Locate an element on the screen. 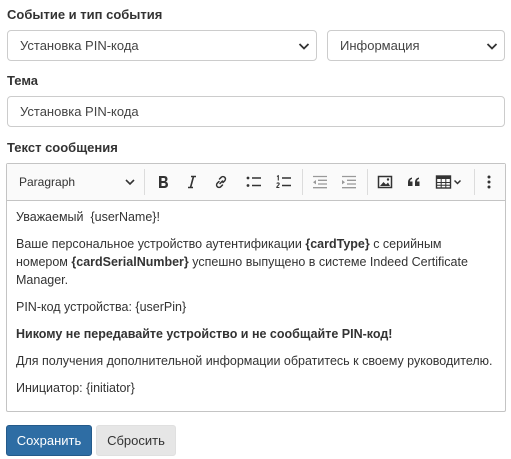 The width and height of the screenshot is (511, 459). block-format-value: Paragraph is located at coordinates (47, 182).